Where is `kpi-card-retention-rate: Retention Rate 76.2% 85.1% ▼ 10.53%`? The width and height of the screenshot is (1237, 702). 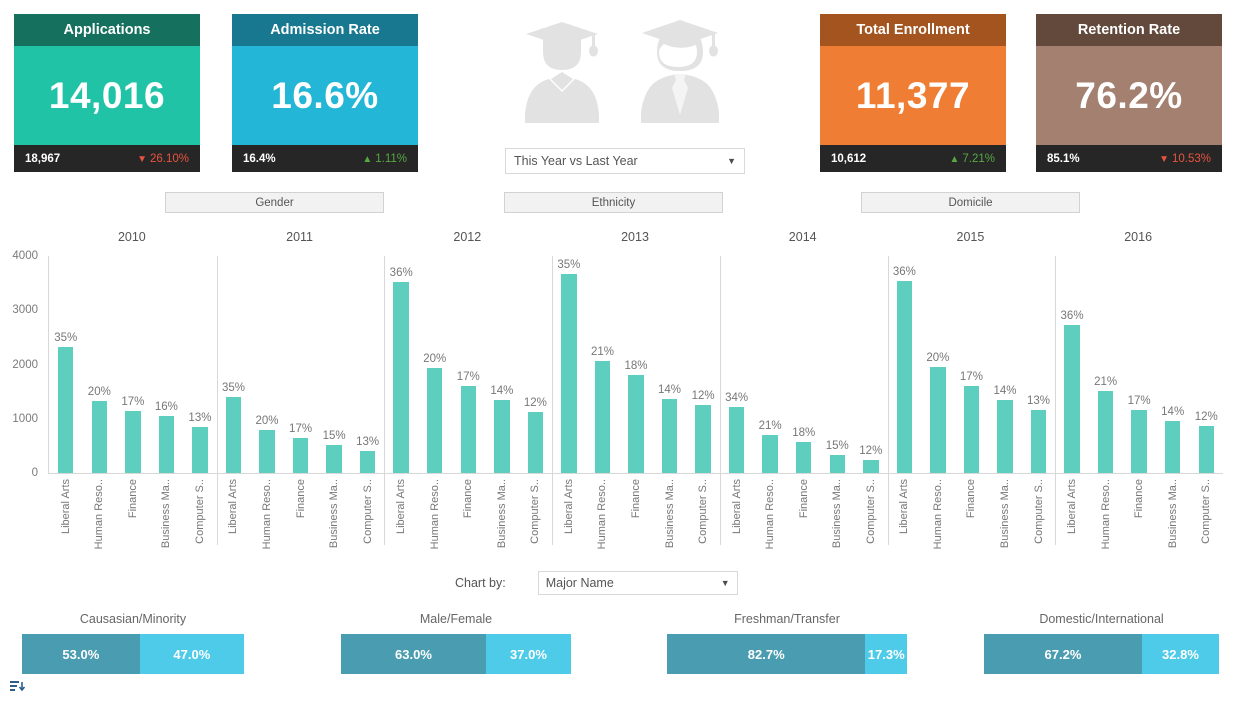 kpi-card-retention-rate: Retention Rate 76.2% 85.1% ▼ 10.53% is located at coordinates (1129, 93).